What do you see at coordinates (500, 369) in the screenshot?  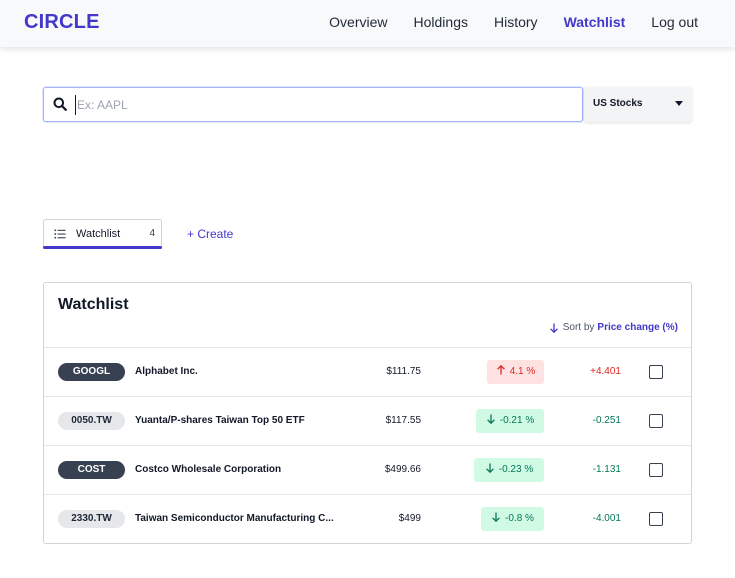 I see `arrow-up-icon` at bounding box center [500, 369].